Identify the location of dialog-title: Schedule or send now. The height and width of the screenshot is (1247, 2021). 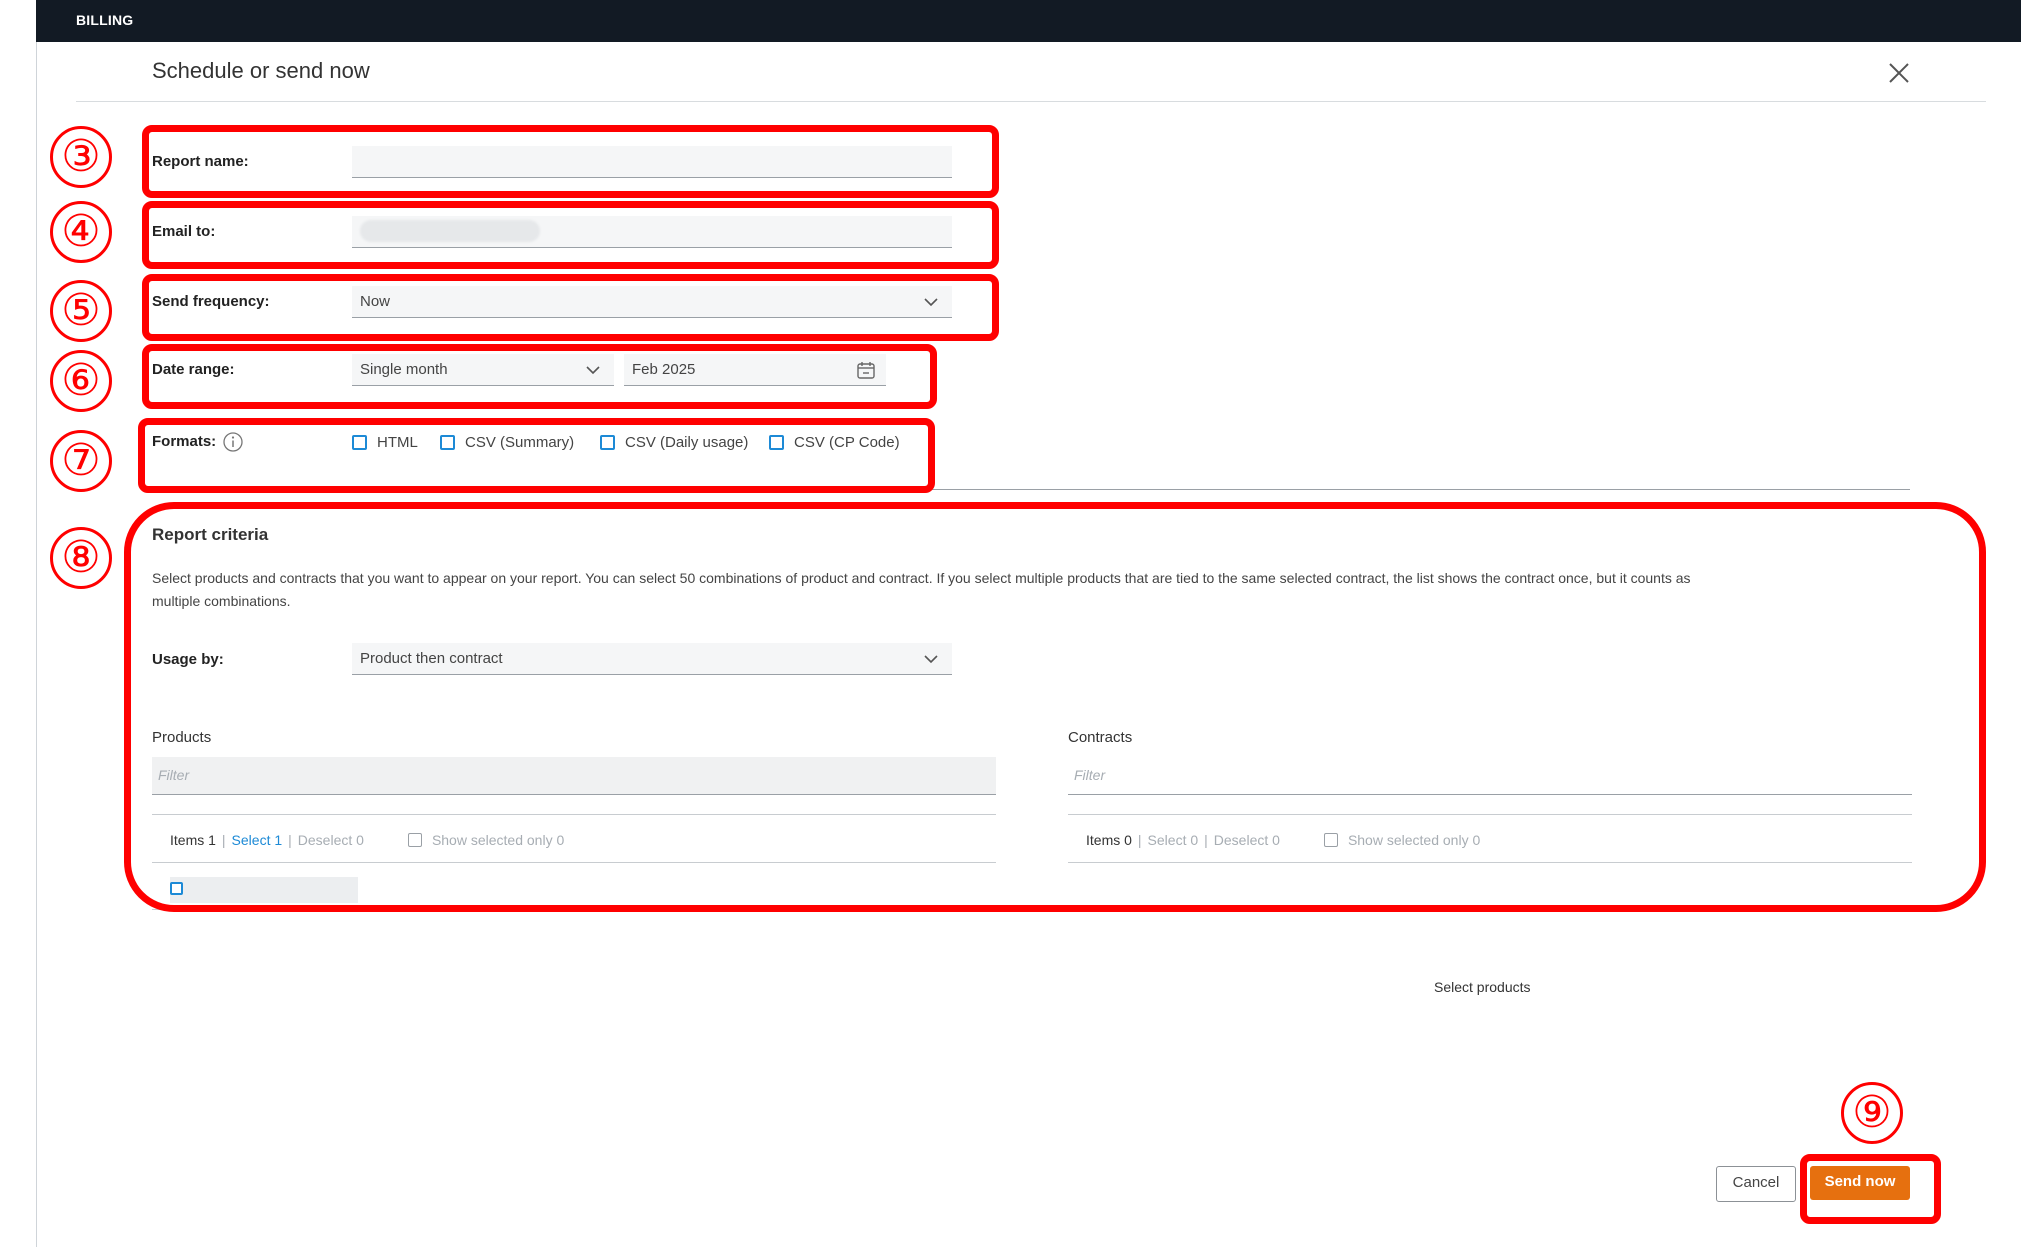
(261, 70).